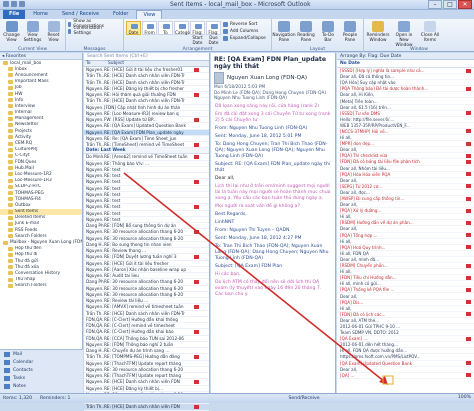 The height and width of the screenshot is (411, 474). Describe the element at coordinates (80, 14) in the screenshot. I see `tab-send-receive: Send / Receive` at that location.